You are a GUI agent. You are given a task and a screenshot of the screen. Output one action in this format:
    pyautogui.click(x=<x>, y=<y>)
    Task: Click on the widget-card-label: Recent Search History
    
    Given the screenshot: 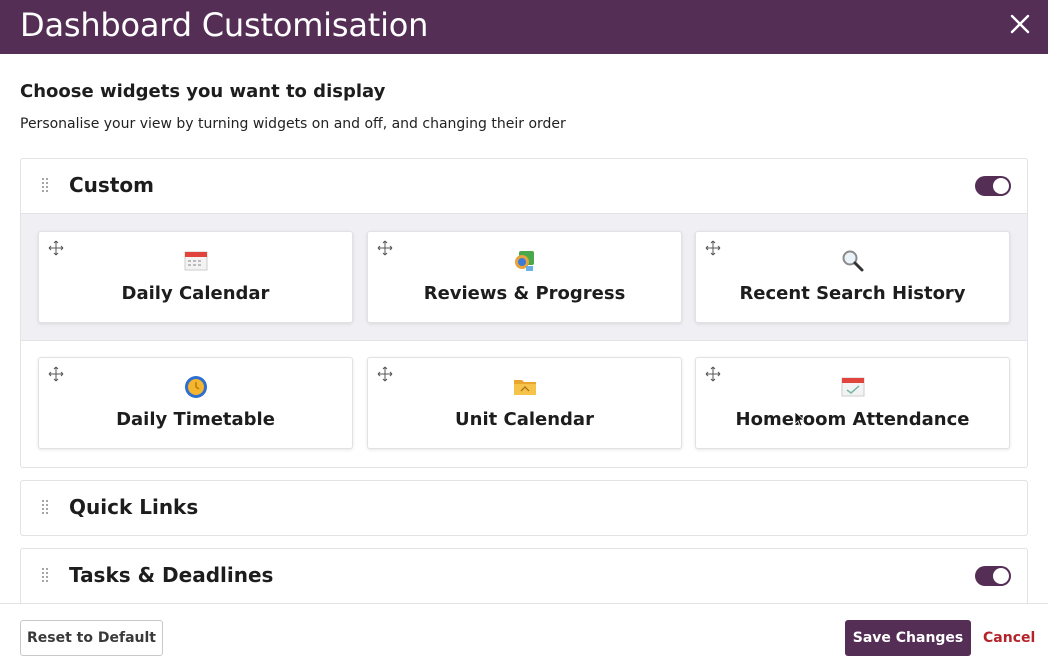 What is the action you would take?
    pyautogui.click(x=852, y=293)
    